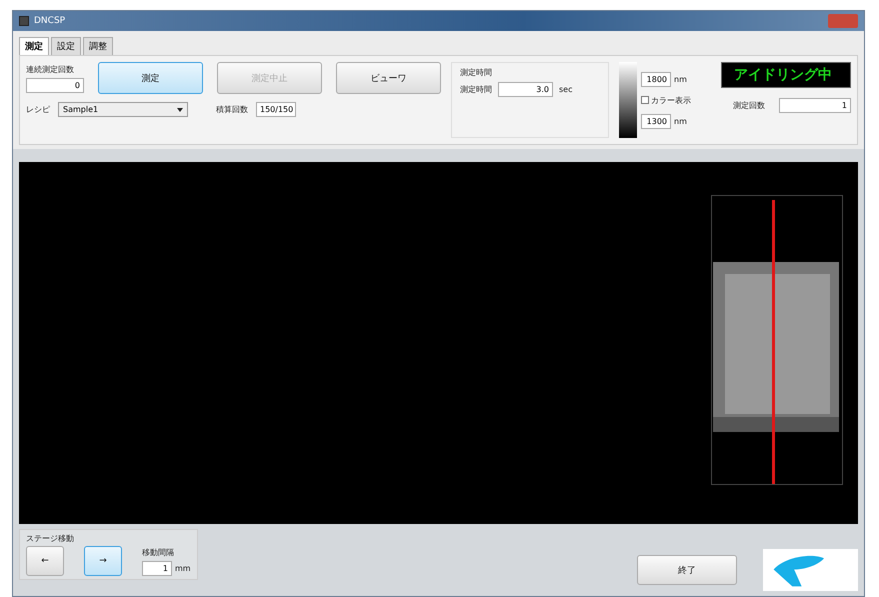  I want to click on unit-label: mm, so click(183, 568).